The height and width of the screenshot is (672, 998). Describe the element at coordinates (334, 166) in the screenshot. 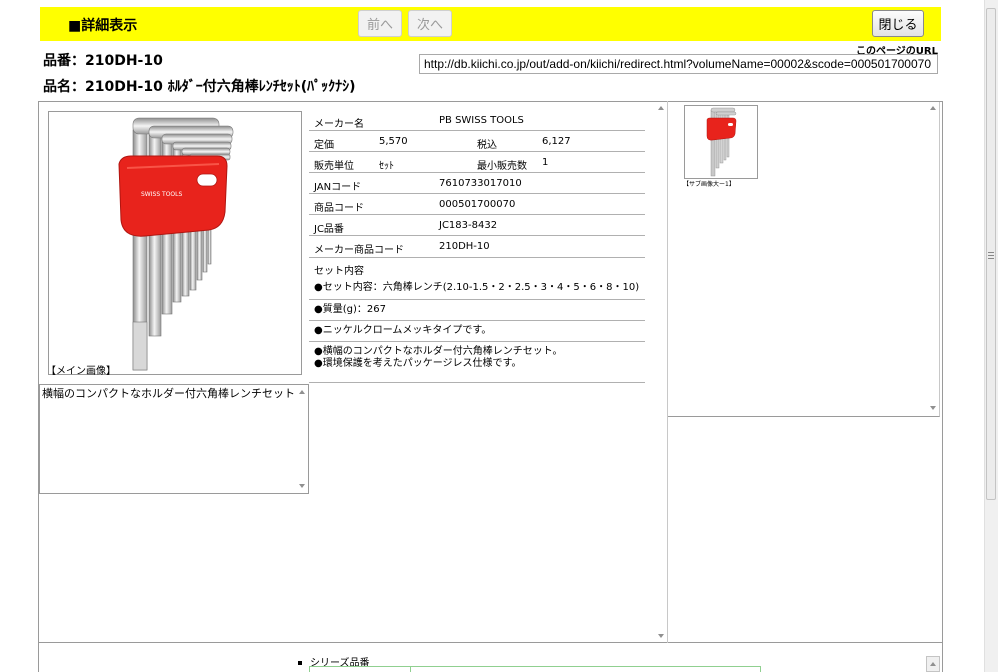

I see `spec-label: 販売単位` at that location.